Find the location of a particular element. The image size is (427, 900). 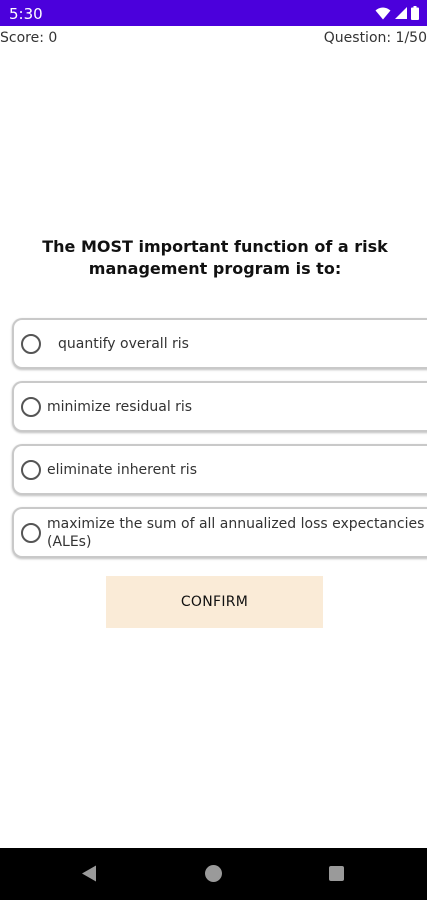

status-time: 5:30 is located at coordinates (26, 14).